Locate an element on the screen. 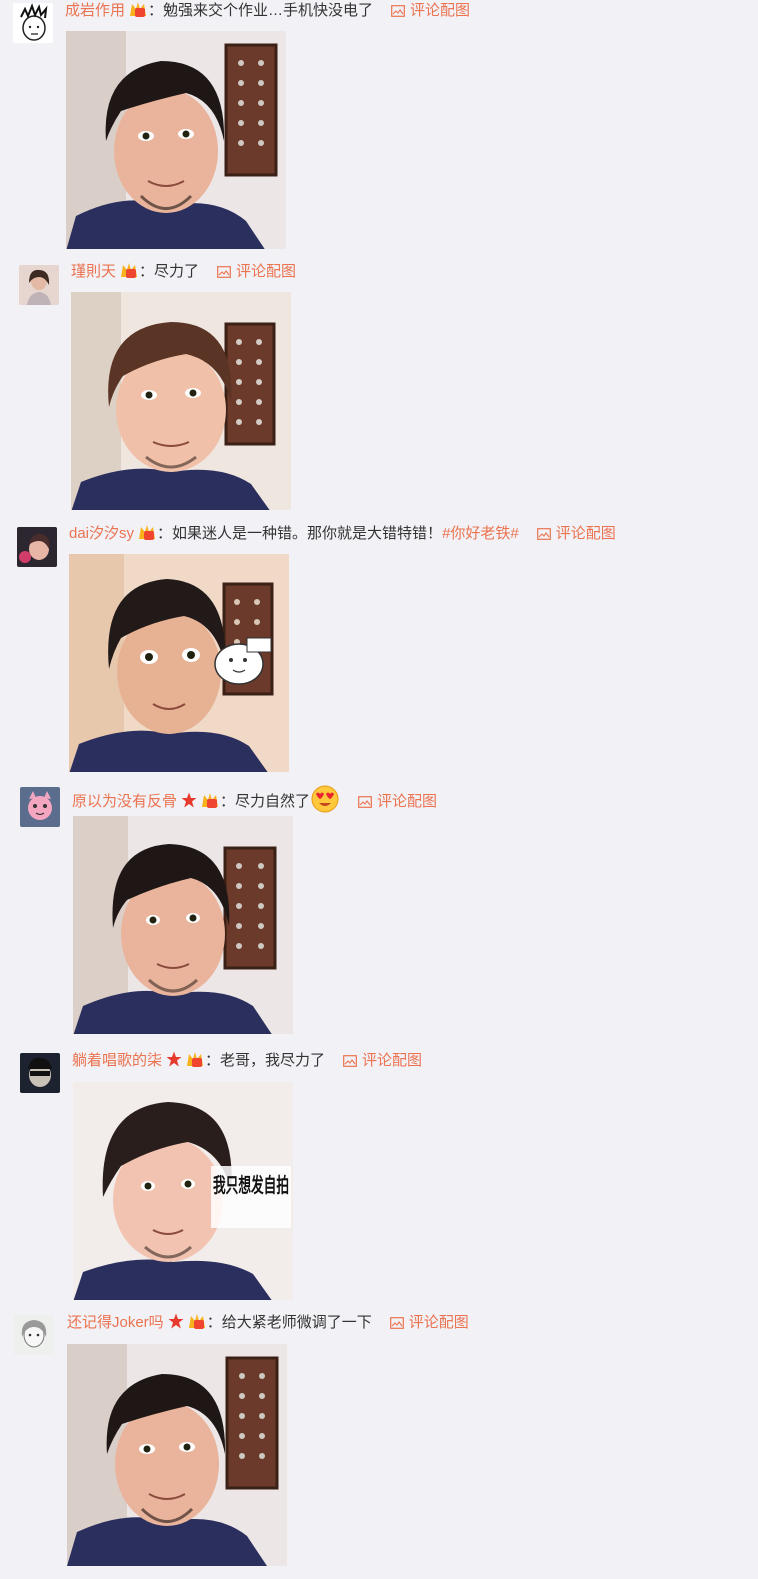  username-link: 躺着唱歌的柒 is located at coordinates (117, 1060).